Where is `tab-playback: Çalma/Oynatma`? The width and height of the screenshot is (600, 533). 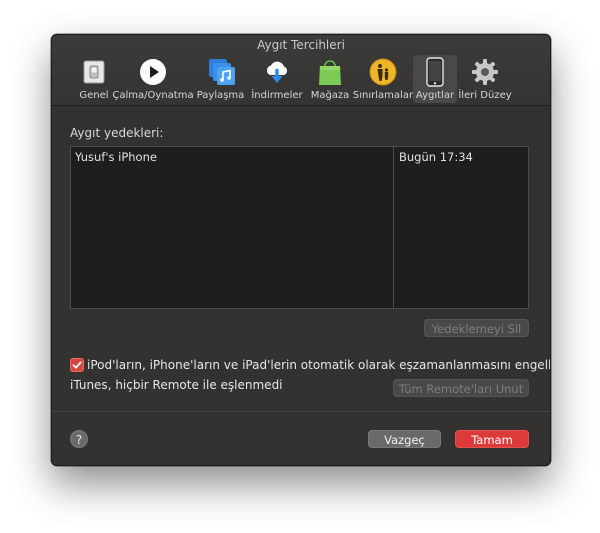
tab-playback: Çalma/Oynatma is located at coordinates (153, 79).